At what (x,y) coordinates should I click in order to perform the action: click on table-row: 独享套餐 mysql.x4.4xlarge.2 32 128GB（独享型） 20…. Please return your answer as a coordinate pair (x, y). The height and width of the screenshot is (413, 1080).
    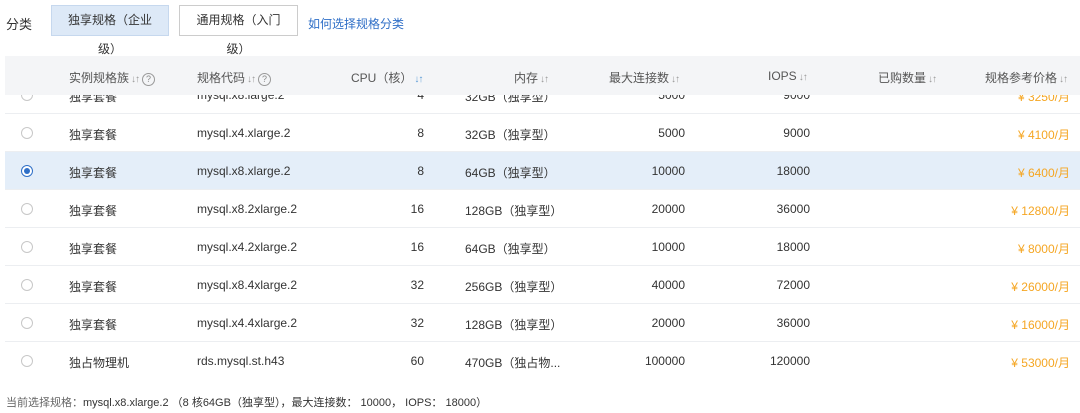
    Looking at the image, I should click on (542, 323).